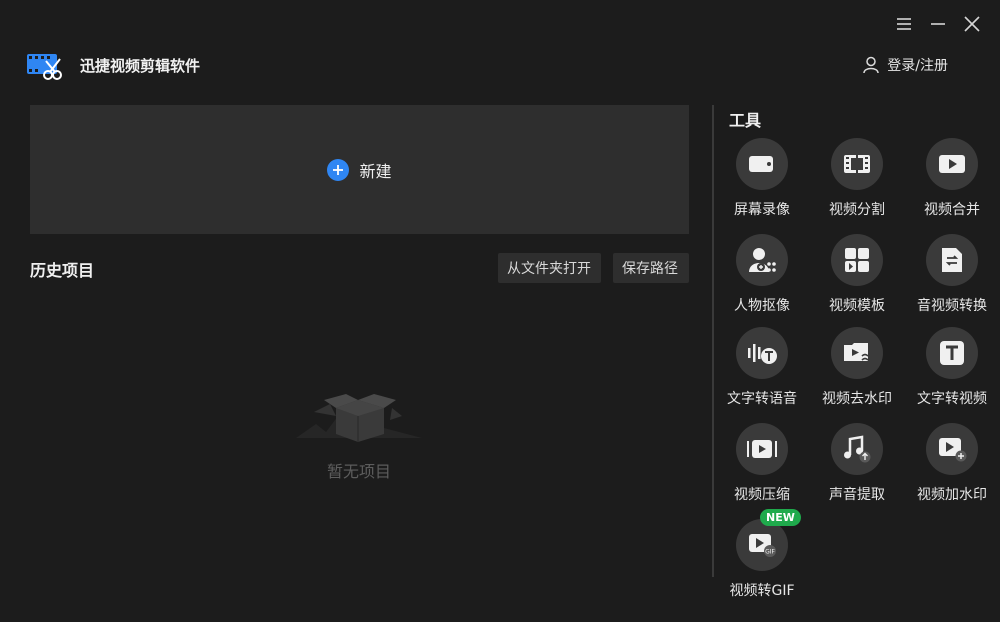  I want to click on tool-text-to-speech: 文字转语音, so click(762, 367).